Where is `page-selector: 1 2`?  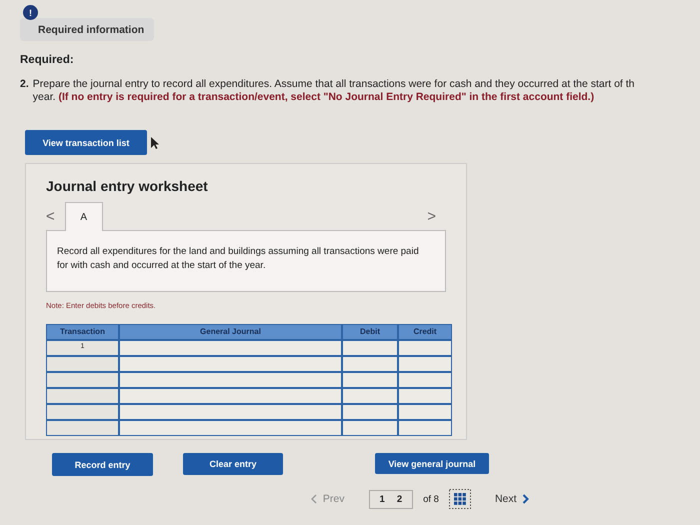 page-selector: 1 2 is located at coordinates (391, 499).